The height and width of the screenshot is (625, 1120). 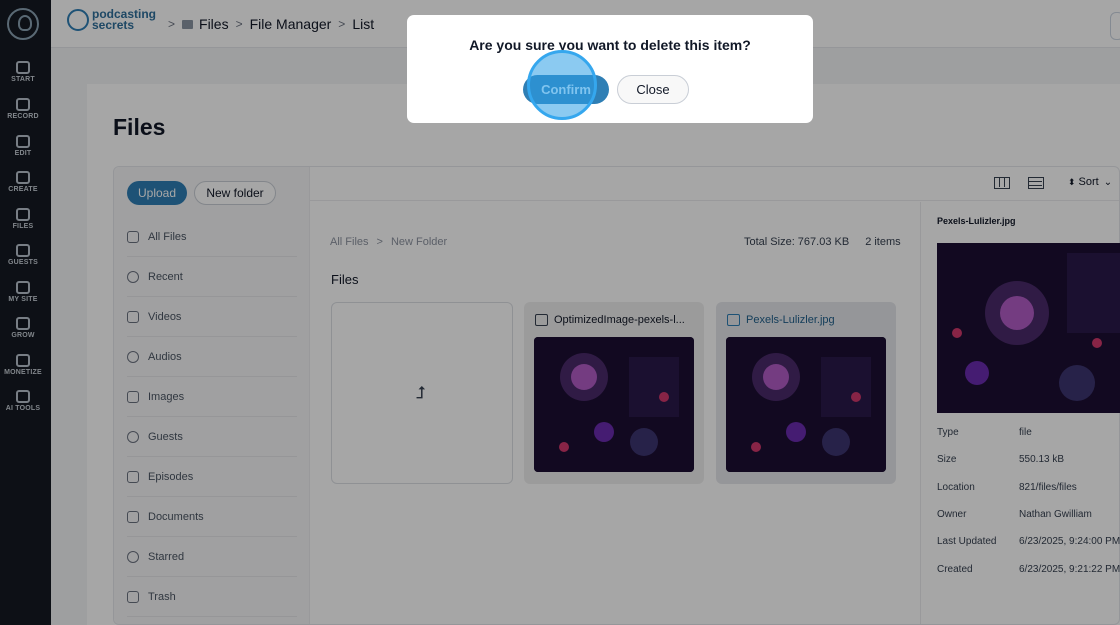 I want to click on close-button: Close, so click(x=653, y=89).